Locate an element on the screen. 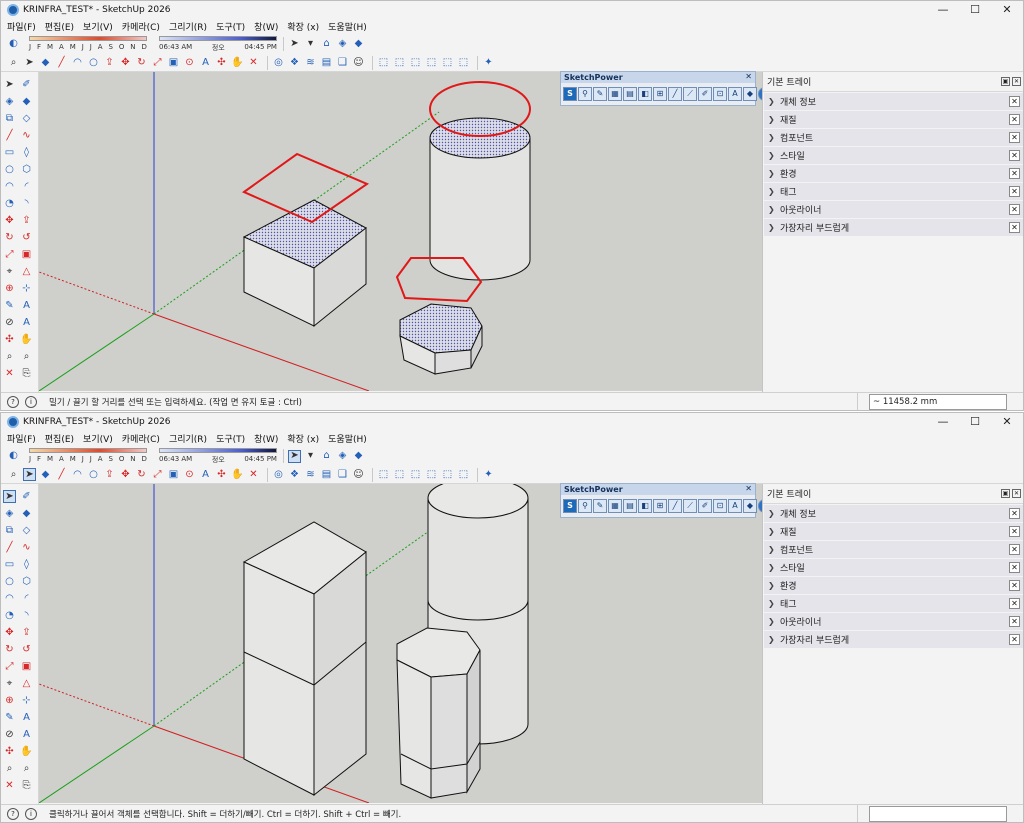 The height and width of the screenshot is (823, 1024). menu-window: 창(W) is located at coordinates (266, 438).